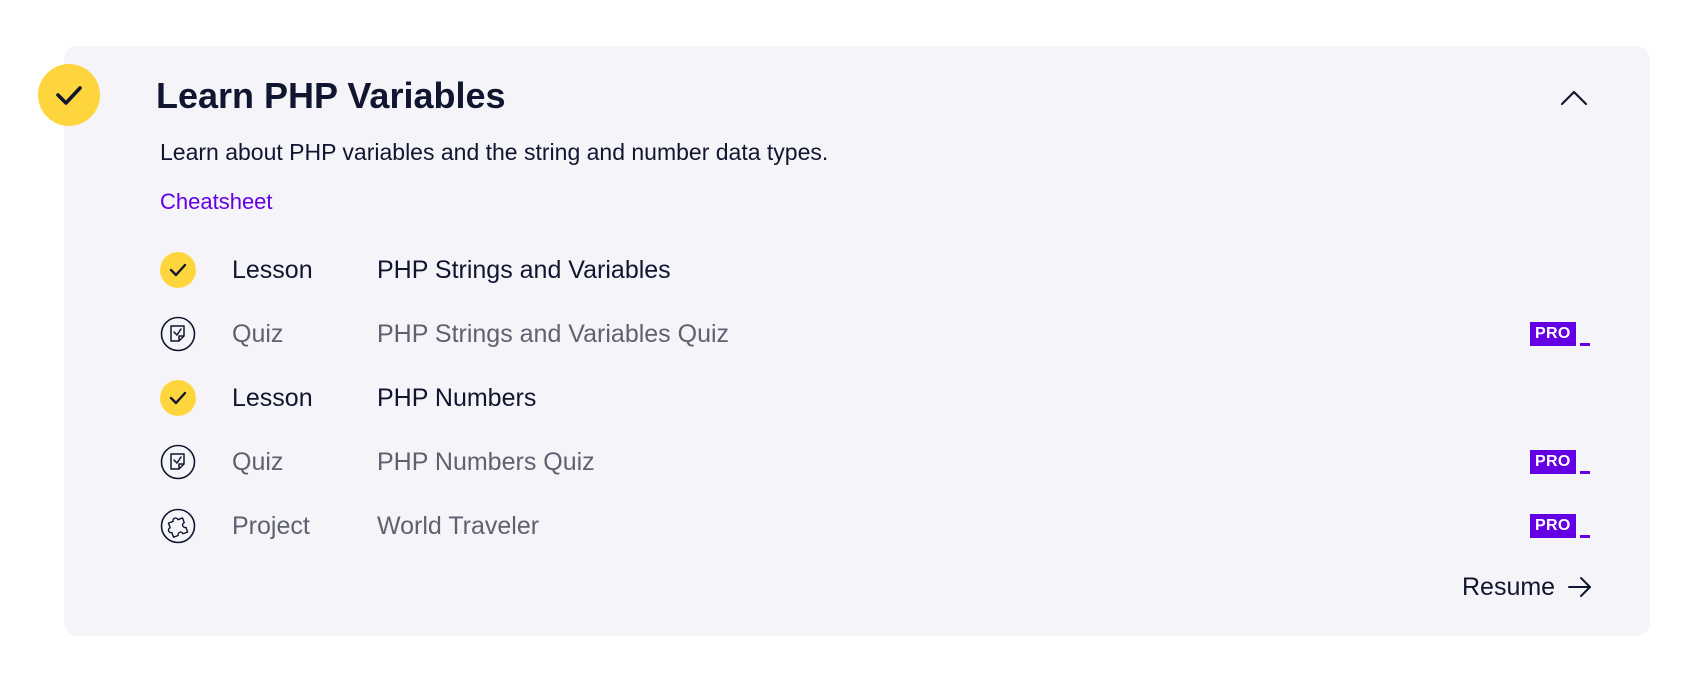  What do you see at coordinates (216, 202) in the screenshot?
I see `cheatsheet-link: Cheatsheet` at bounding box center [216, 202].